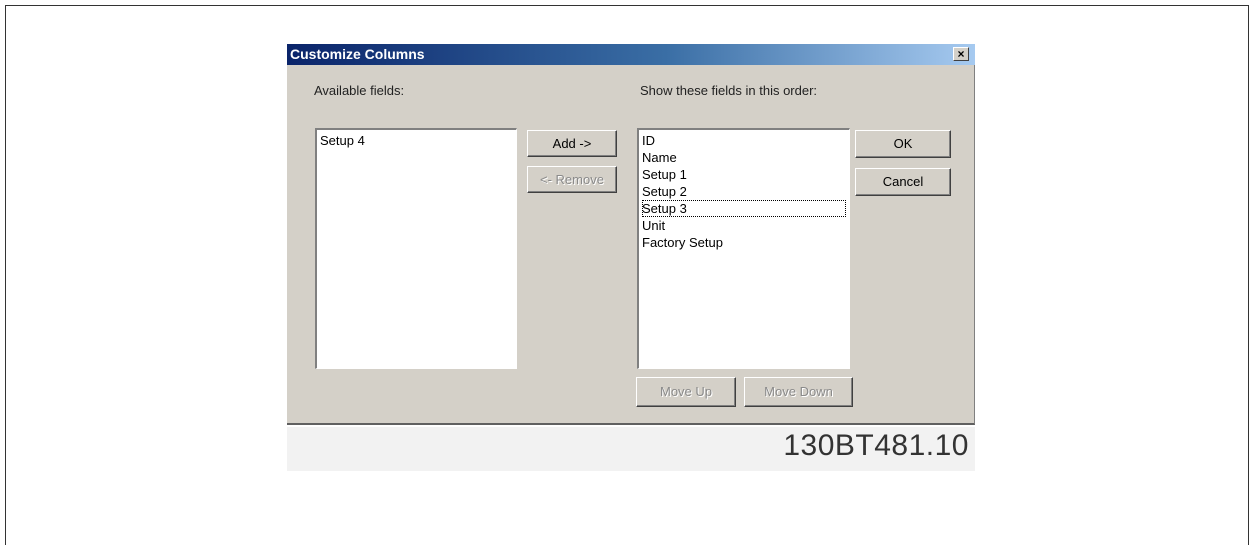 The width and height of the screenshot is (1250, 545). Describe the element at coordinates (416, 248) in the screenshot. I see `available-fields-list: Setup 4` at that location.